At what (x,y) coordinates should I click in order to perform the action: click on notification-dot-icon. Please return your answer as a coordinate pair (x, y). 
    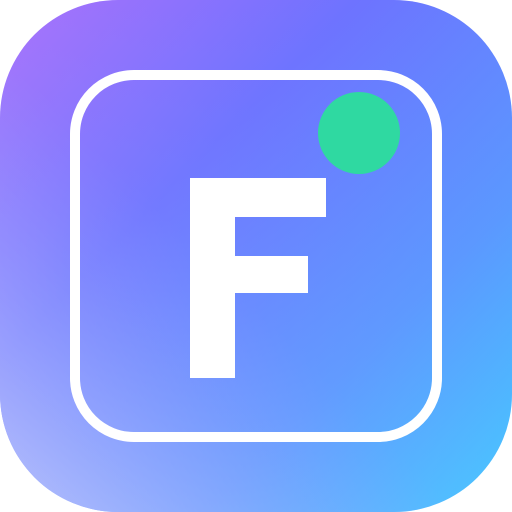
    Looking at the image, I should click on (359, 133).